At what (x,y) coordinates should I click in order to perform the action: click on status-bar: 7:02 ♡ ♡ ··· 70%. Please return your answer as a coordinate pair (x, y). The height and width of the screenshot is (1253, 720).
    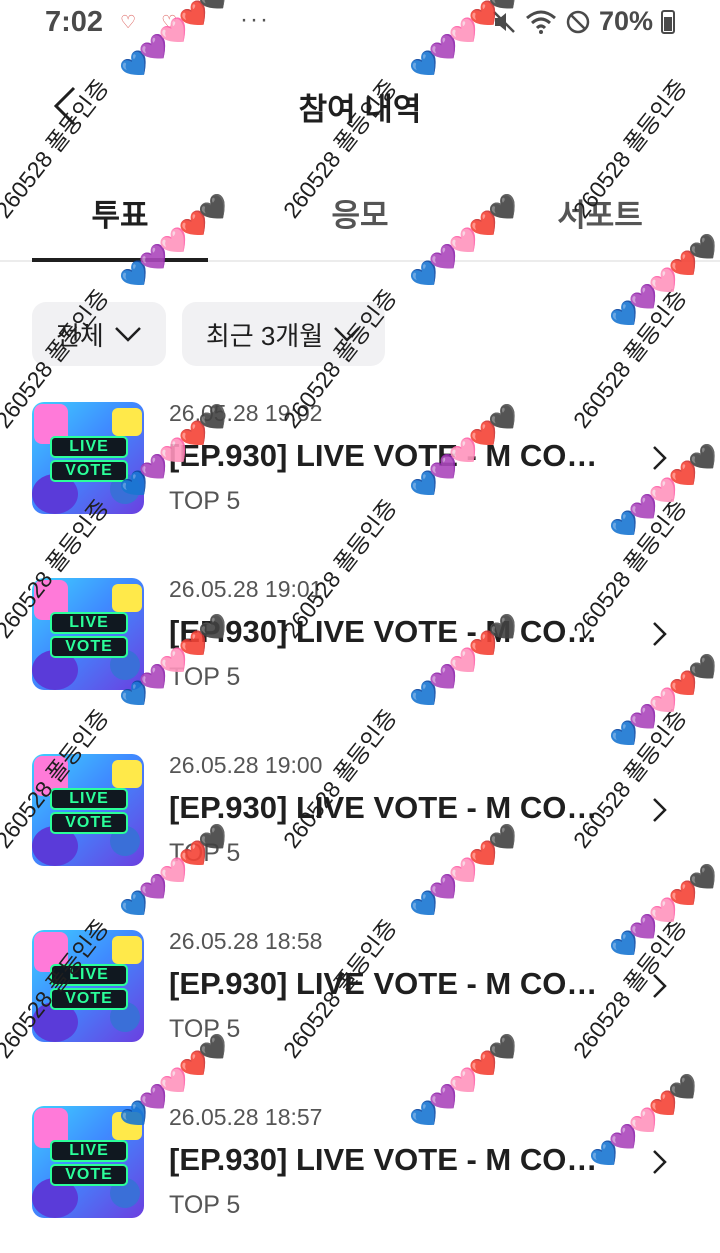
    Looking at the image, I should click on (360, 25).